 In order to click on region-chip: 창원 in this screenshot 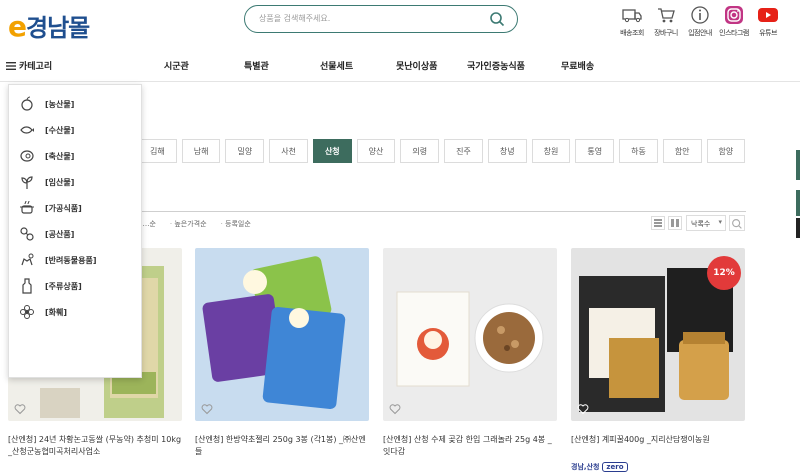, I will do `click(551, 151)`.